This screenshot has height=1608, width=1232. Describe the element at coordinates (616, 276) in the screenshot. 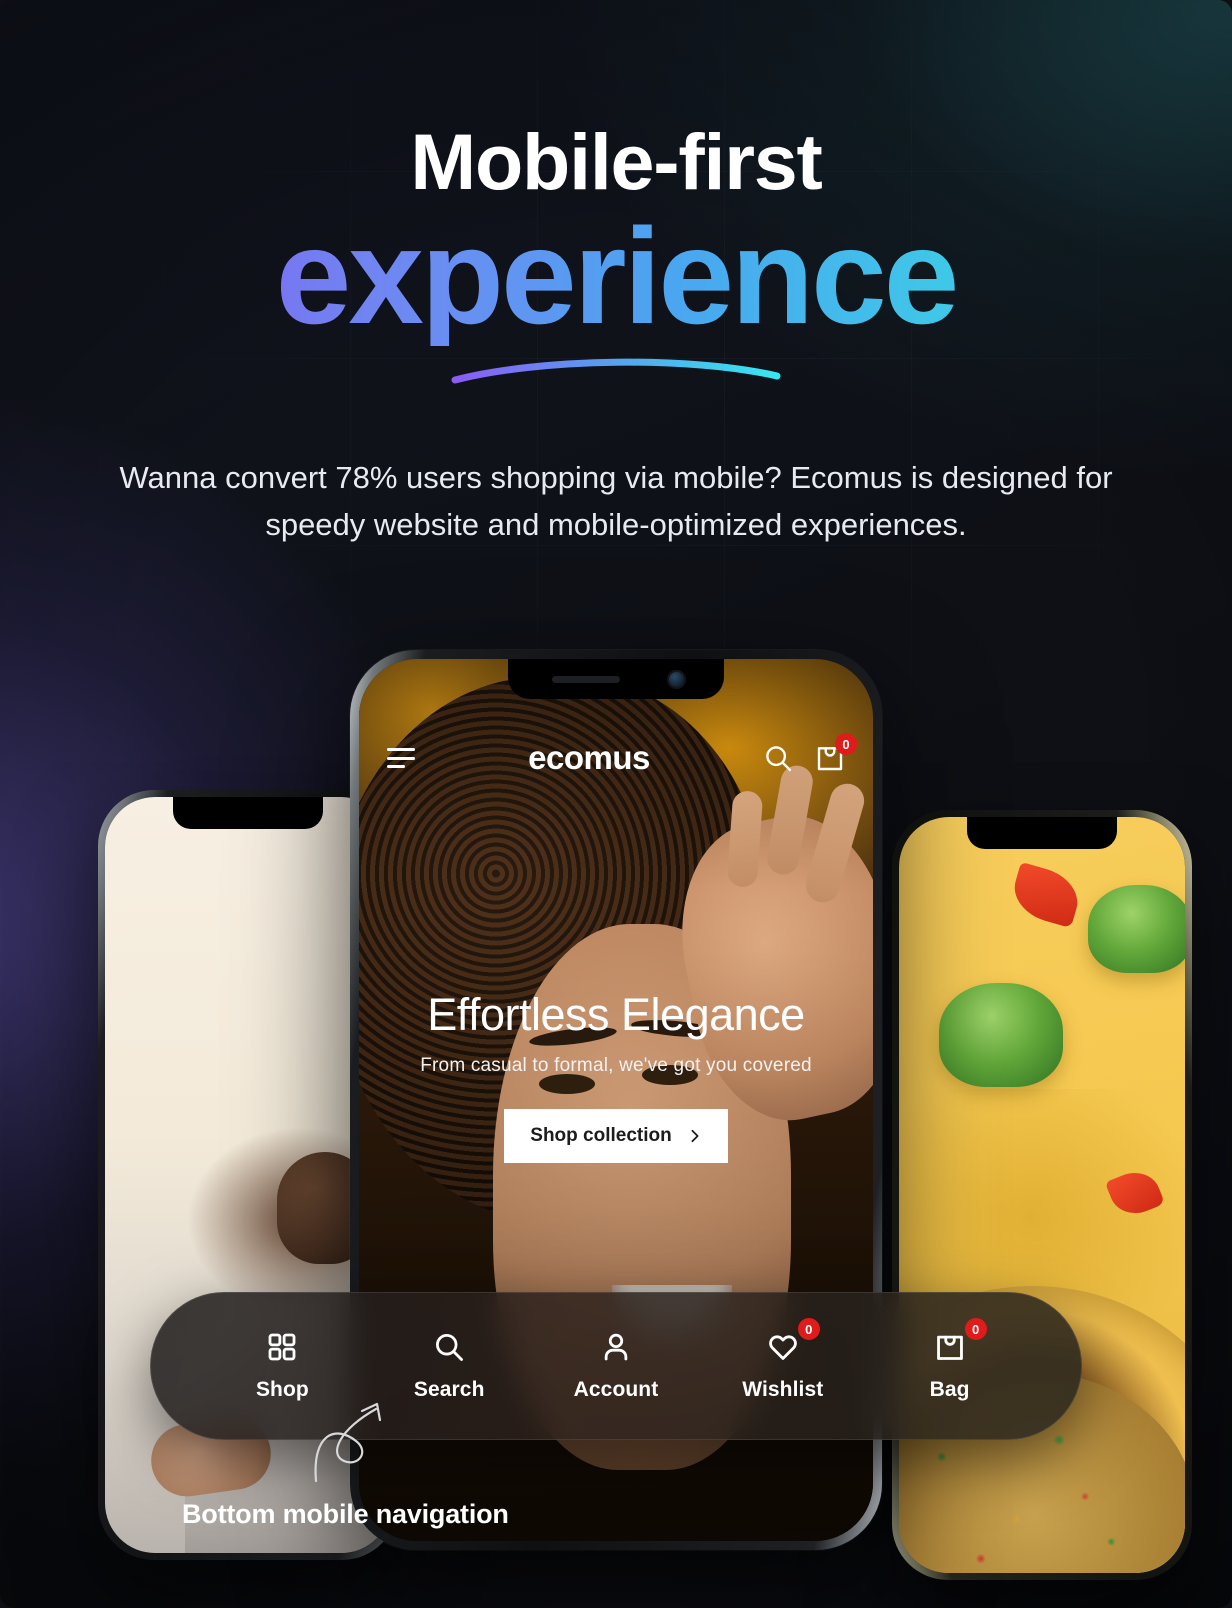

I see `hero-title-line2: experience` at that location.